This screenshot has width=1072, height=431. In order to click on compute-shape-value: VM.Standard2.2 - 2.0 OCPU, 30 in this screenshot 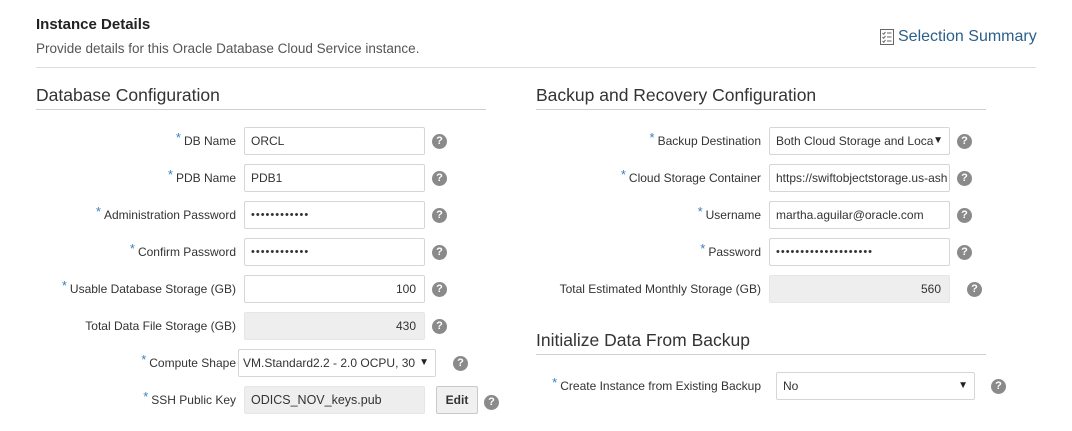, I will do `click(329, 363)`.